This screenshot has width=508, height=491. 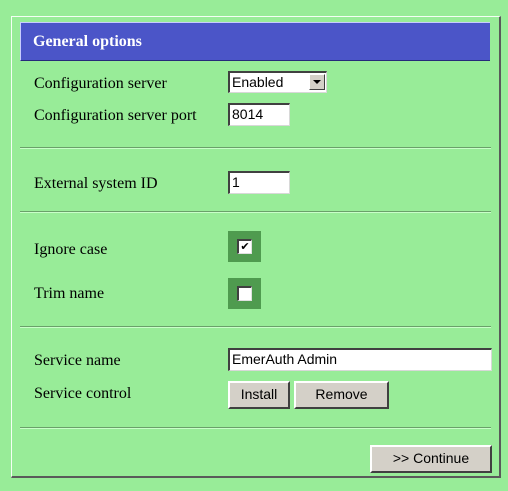 I want to click on config-server-label: Configuration server, so click(x=100, y=83).